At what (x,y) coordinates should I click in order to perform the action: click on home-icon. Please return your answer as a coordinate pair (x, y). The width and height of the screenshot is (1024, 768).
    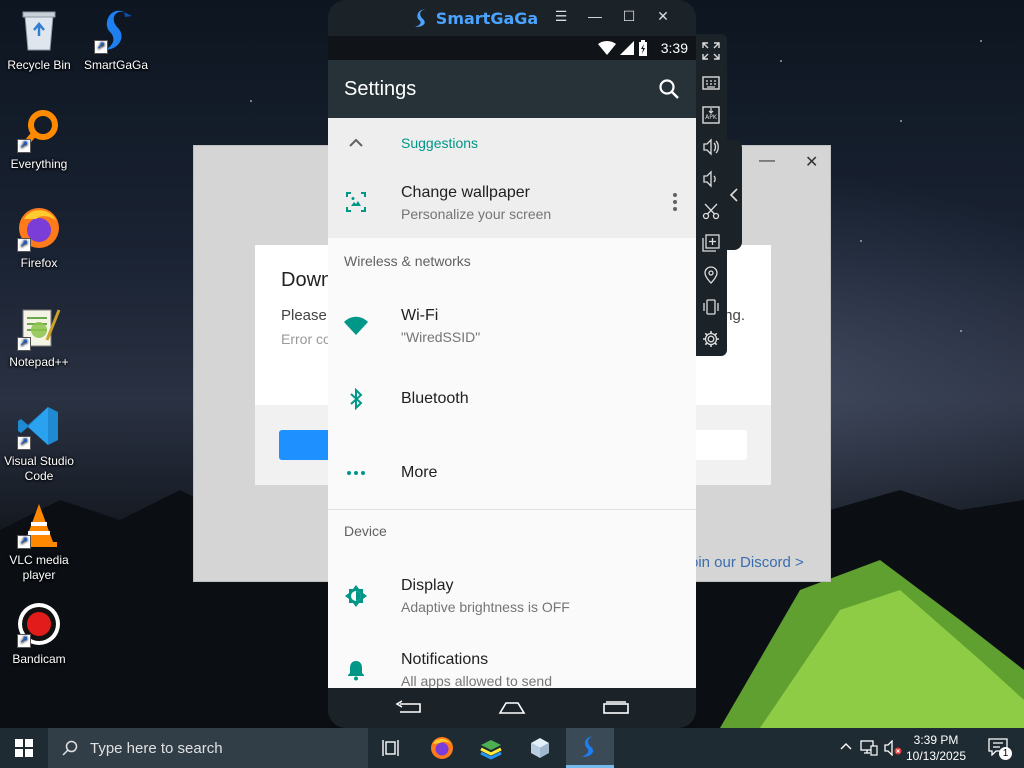
    Looking at the image, I should click on (512, 708).